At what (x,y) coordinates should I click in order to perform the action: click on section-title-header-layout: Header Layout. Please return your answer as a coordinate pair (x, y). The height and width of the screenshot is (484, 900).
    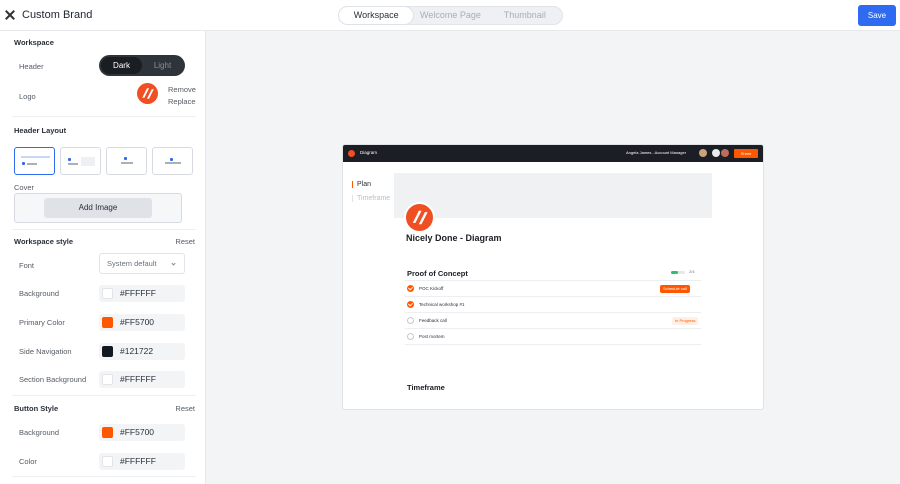
    Looking at the image, I should click on (40, 130).